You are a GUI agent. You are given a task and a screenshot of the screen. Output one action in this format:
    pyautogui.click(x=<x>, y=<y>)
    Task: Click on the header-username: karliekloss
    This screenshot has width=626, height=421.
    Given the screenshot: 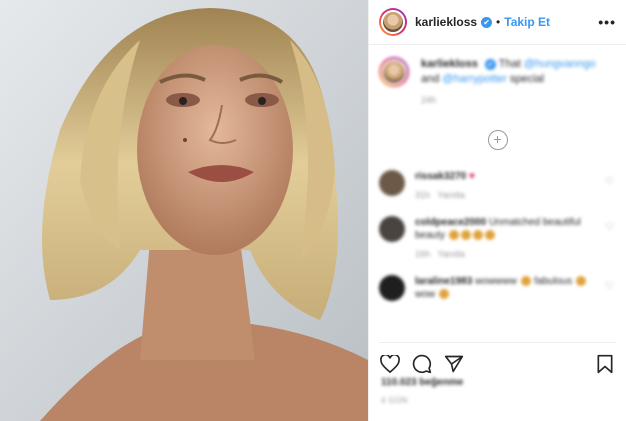 What is the action you would take?
    pyautogui.click(x=446, y=22)
    